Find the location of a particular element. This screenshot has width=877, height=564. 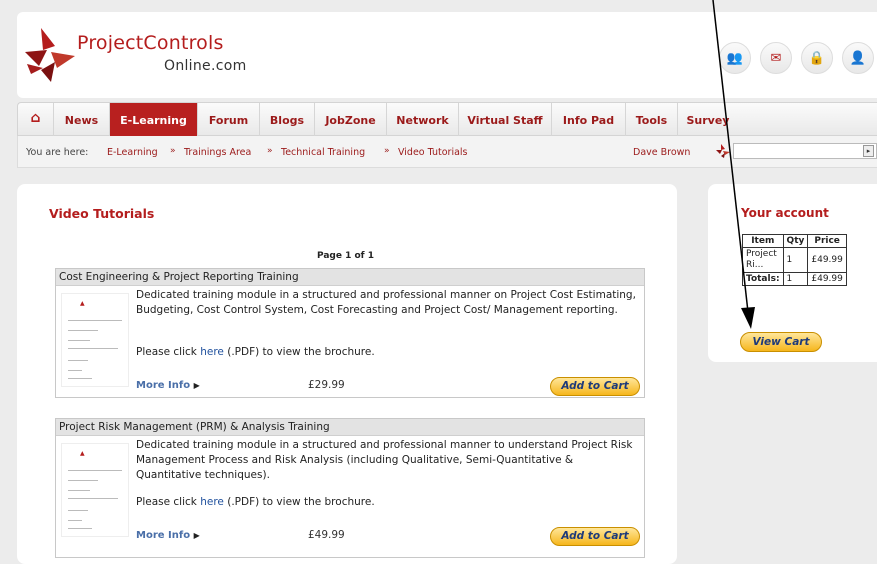

nav-item-jobzone: JobZone is located at coordinates (351, 119).